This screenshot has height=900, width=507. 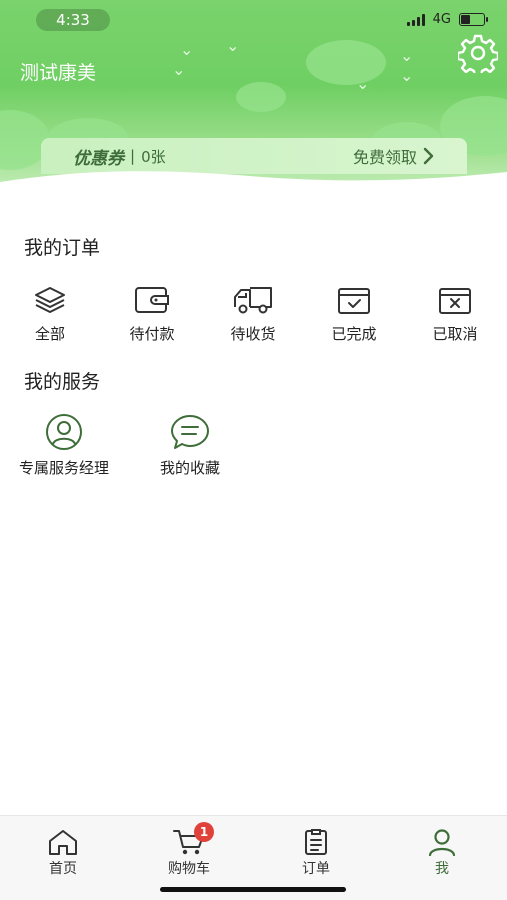 What do you see at coordinates (58, 73) in the screenshot?
I see `user-name: 测试康美` at bounding box center [58, 73].